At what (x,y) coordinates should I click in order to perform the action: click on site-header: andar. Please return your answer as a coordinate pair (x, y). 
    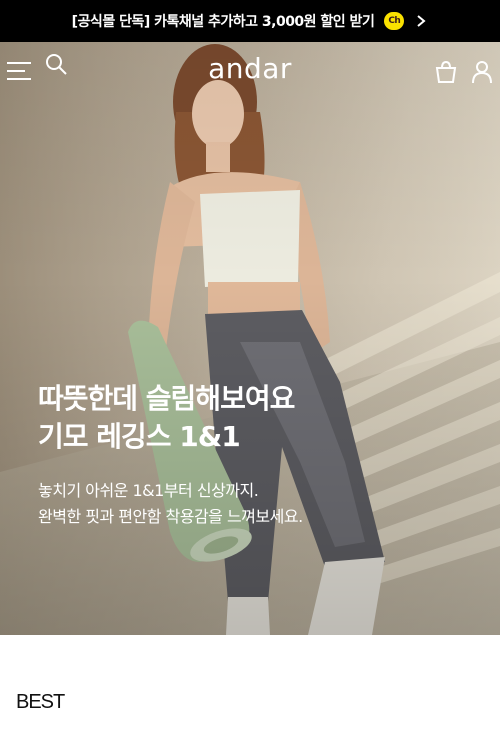
    Looking at the image, I should click on (250, 70).